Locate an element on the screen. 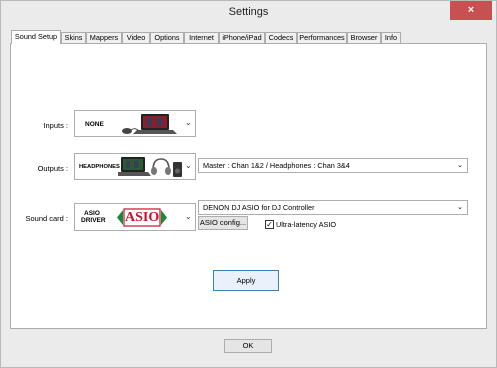 The height and width of the screenshot is (368, 497). tab-info: Info is located at coordinates (391, 37).